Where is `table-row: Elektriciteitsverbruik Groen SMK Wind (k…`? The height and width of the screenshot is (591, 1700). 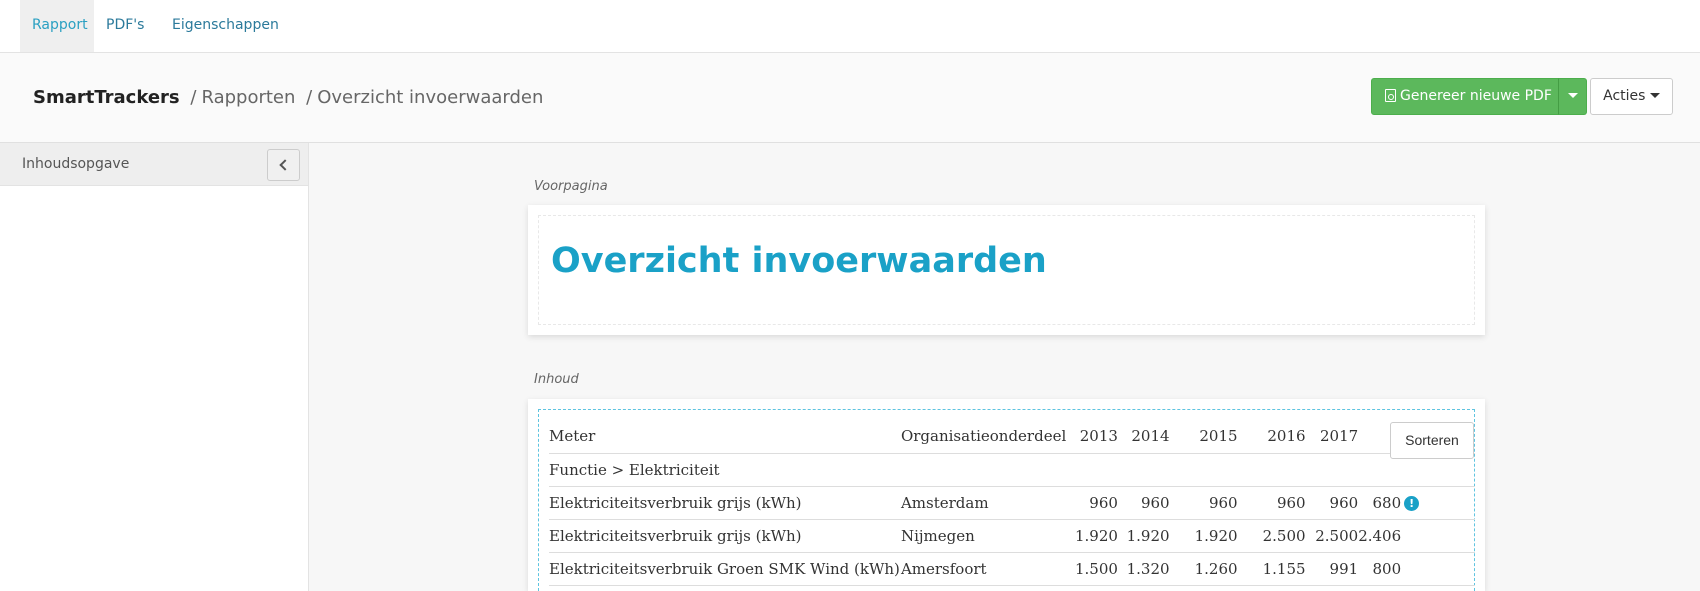
table-row: Elektriciteitsverbruik Groen SMK Wind (k… is located at coordinates (1012, 569).